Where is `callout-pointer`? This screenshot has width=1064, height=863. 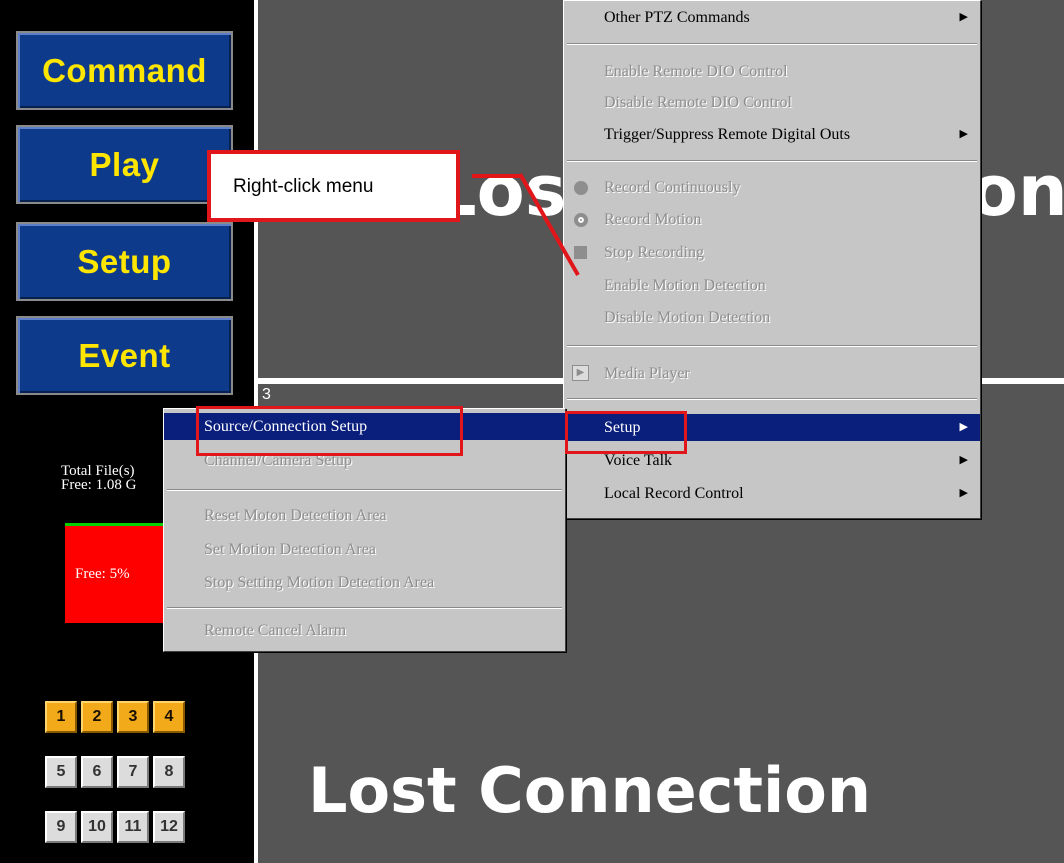 callout-pointer is located at coordinates (526, 224).